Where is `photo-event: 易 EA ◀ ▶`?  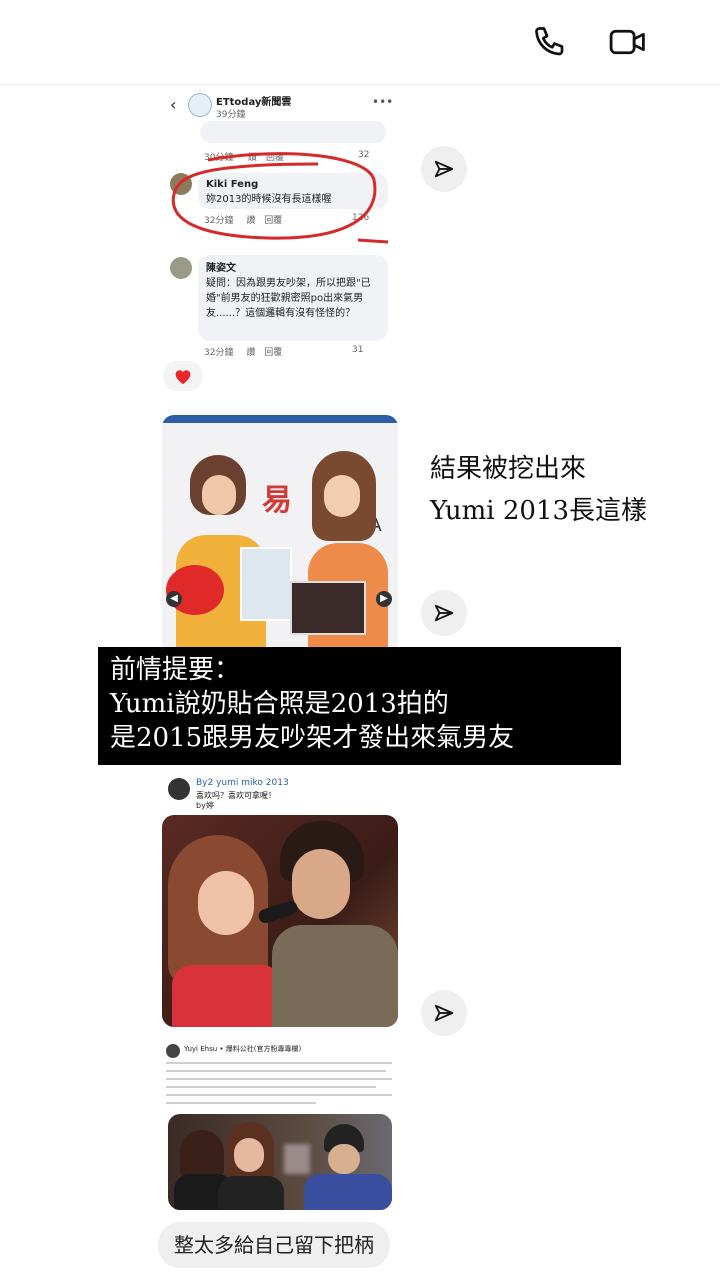
photo-event: 易 EA ◀ ▶ is located at coordinates (280, 535).